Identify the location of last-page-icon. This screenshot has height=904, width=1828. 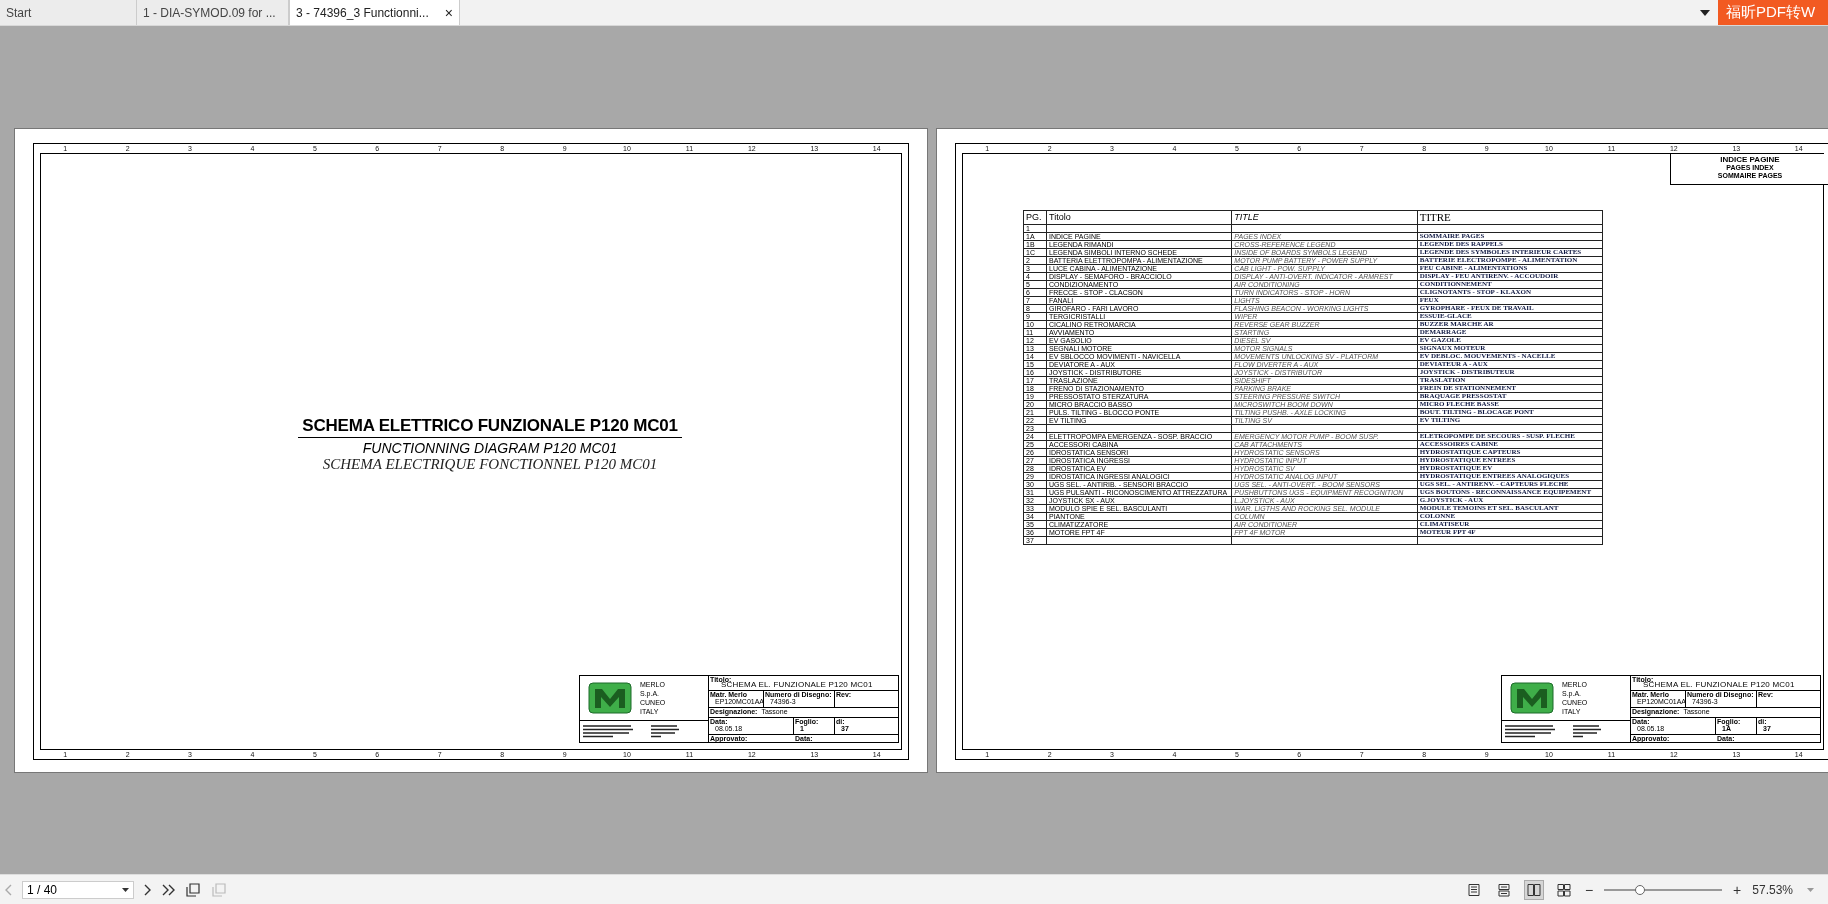
(168, 889).